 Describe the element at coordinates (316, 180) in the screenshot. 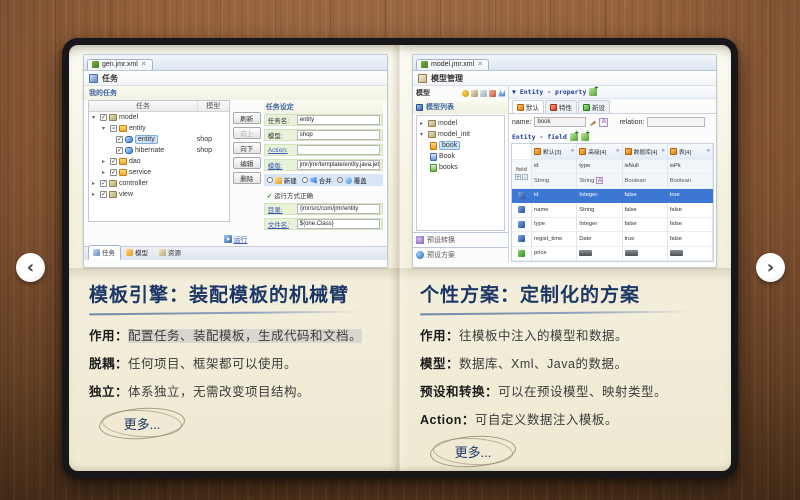

I see `radio-merge: 合并` at that location.